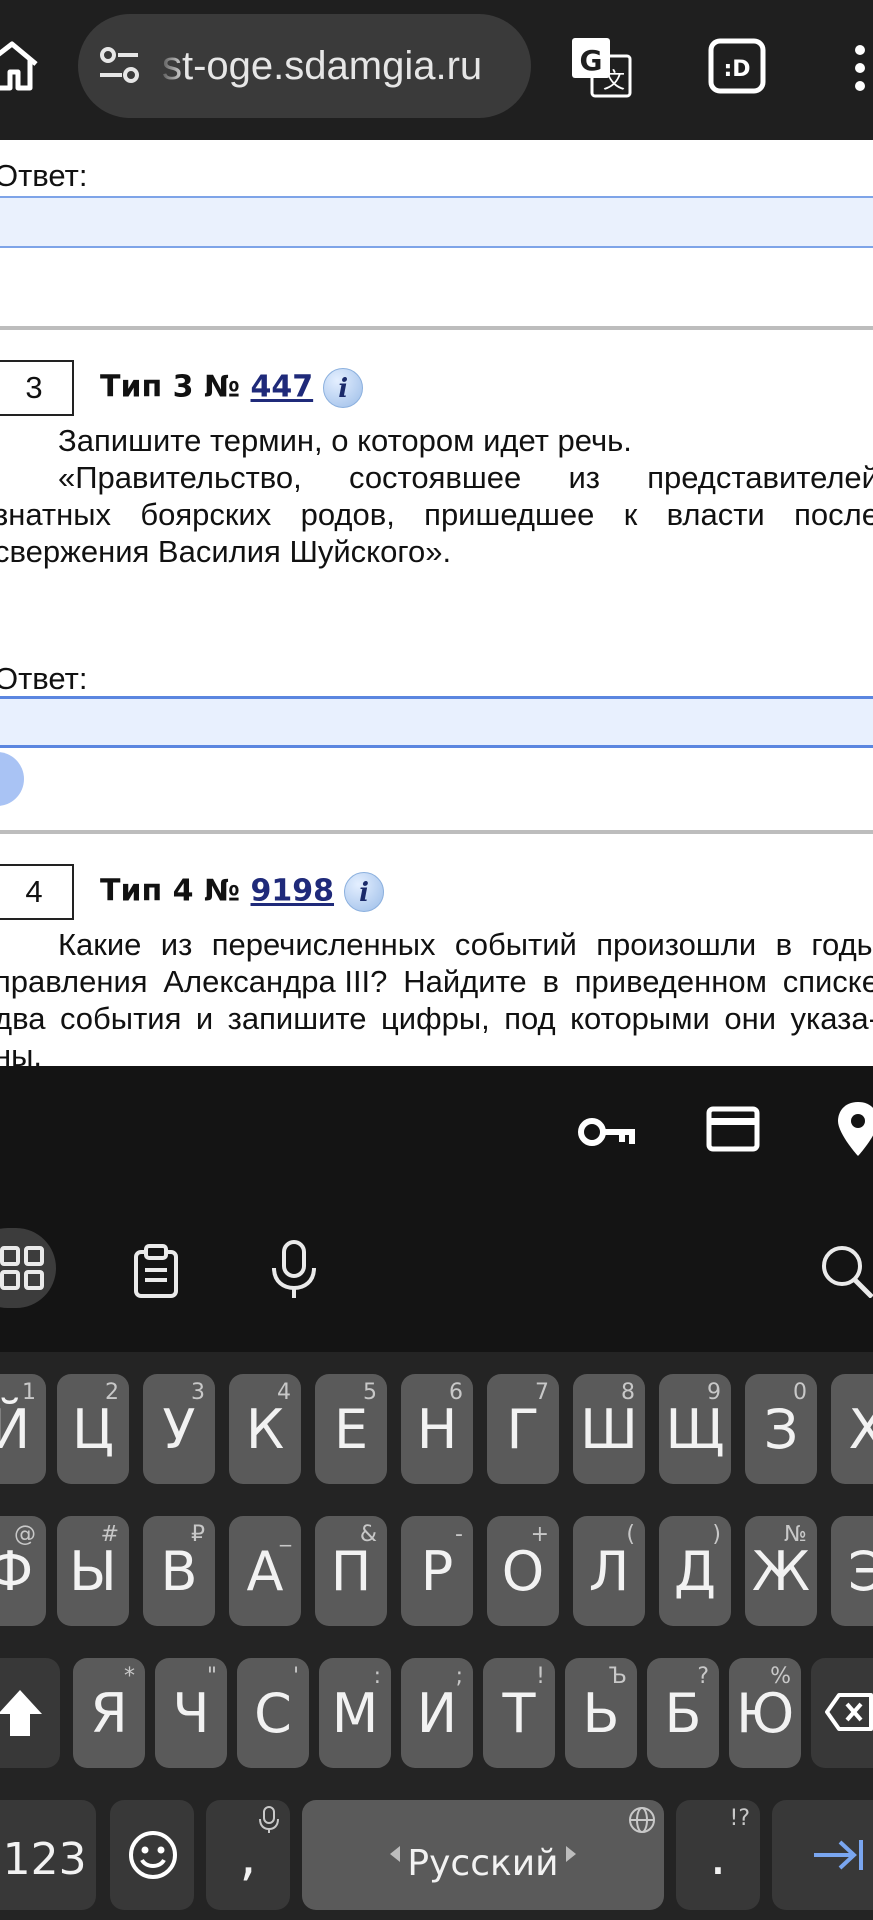  What do you see at coordinates (483, 1863) in the screenshot?
I see `space-language-label: Русский` at bounding box center [483, 1863].